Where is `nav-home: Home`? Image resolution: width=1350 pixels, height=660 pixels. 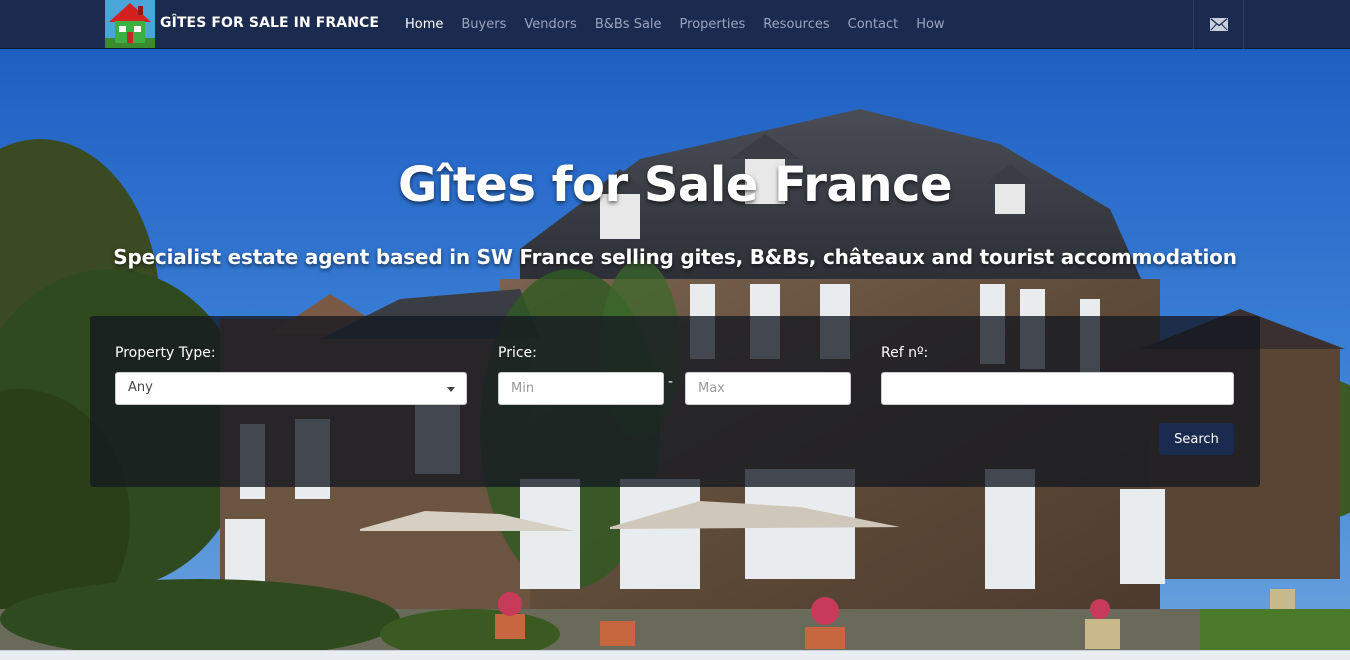
nav-home: Home is located at coordinates (424, 24).